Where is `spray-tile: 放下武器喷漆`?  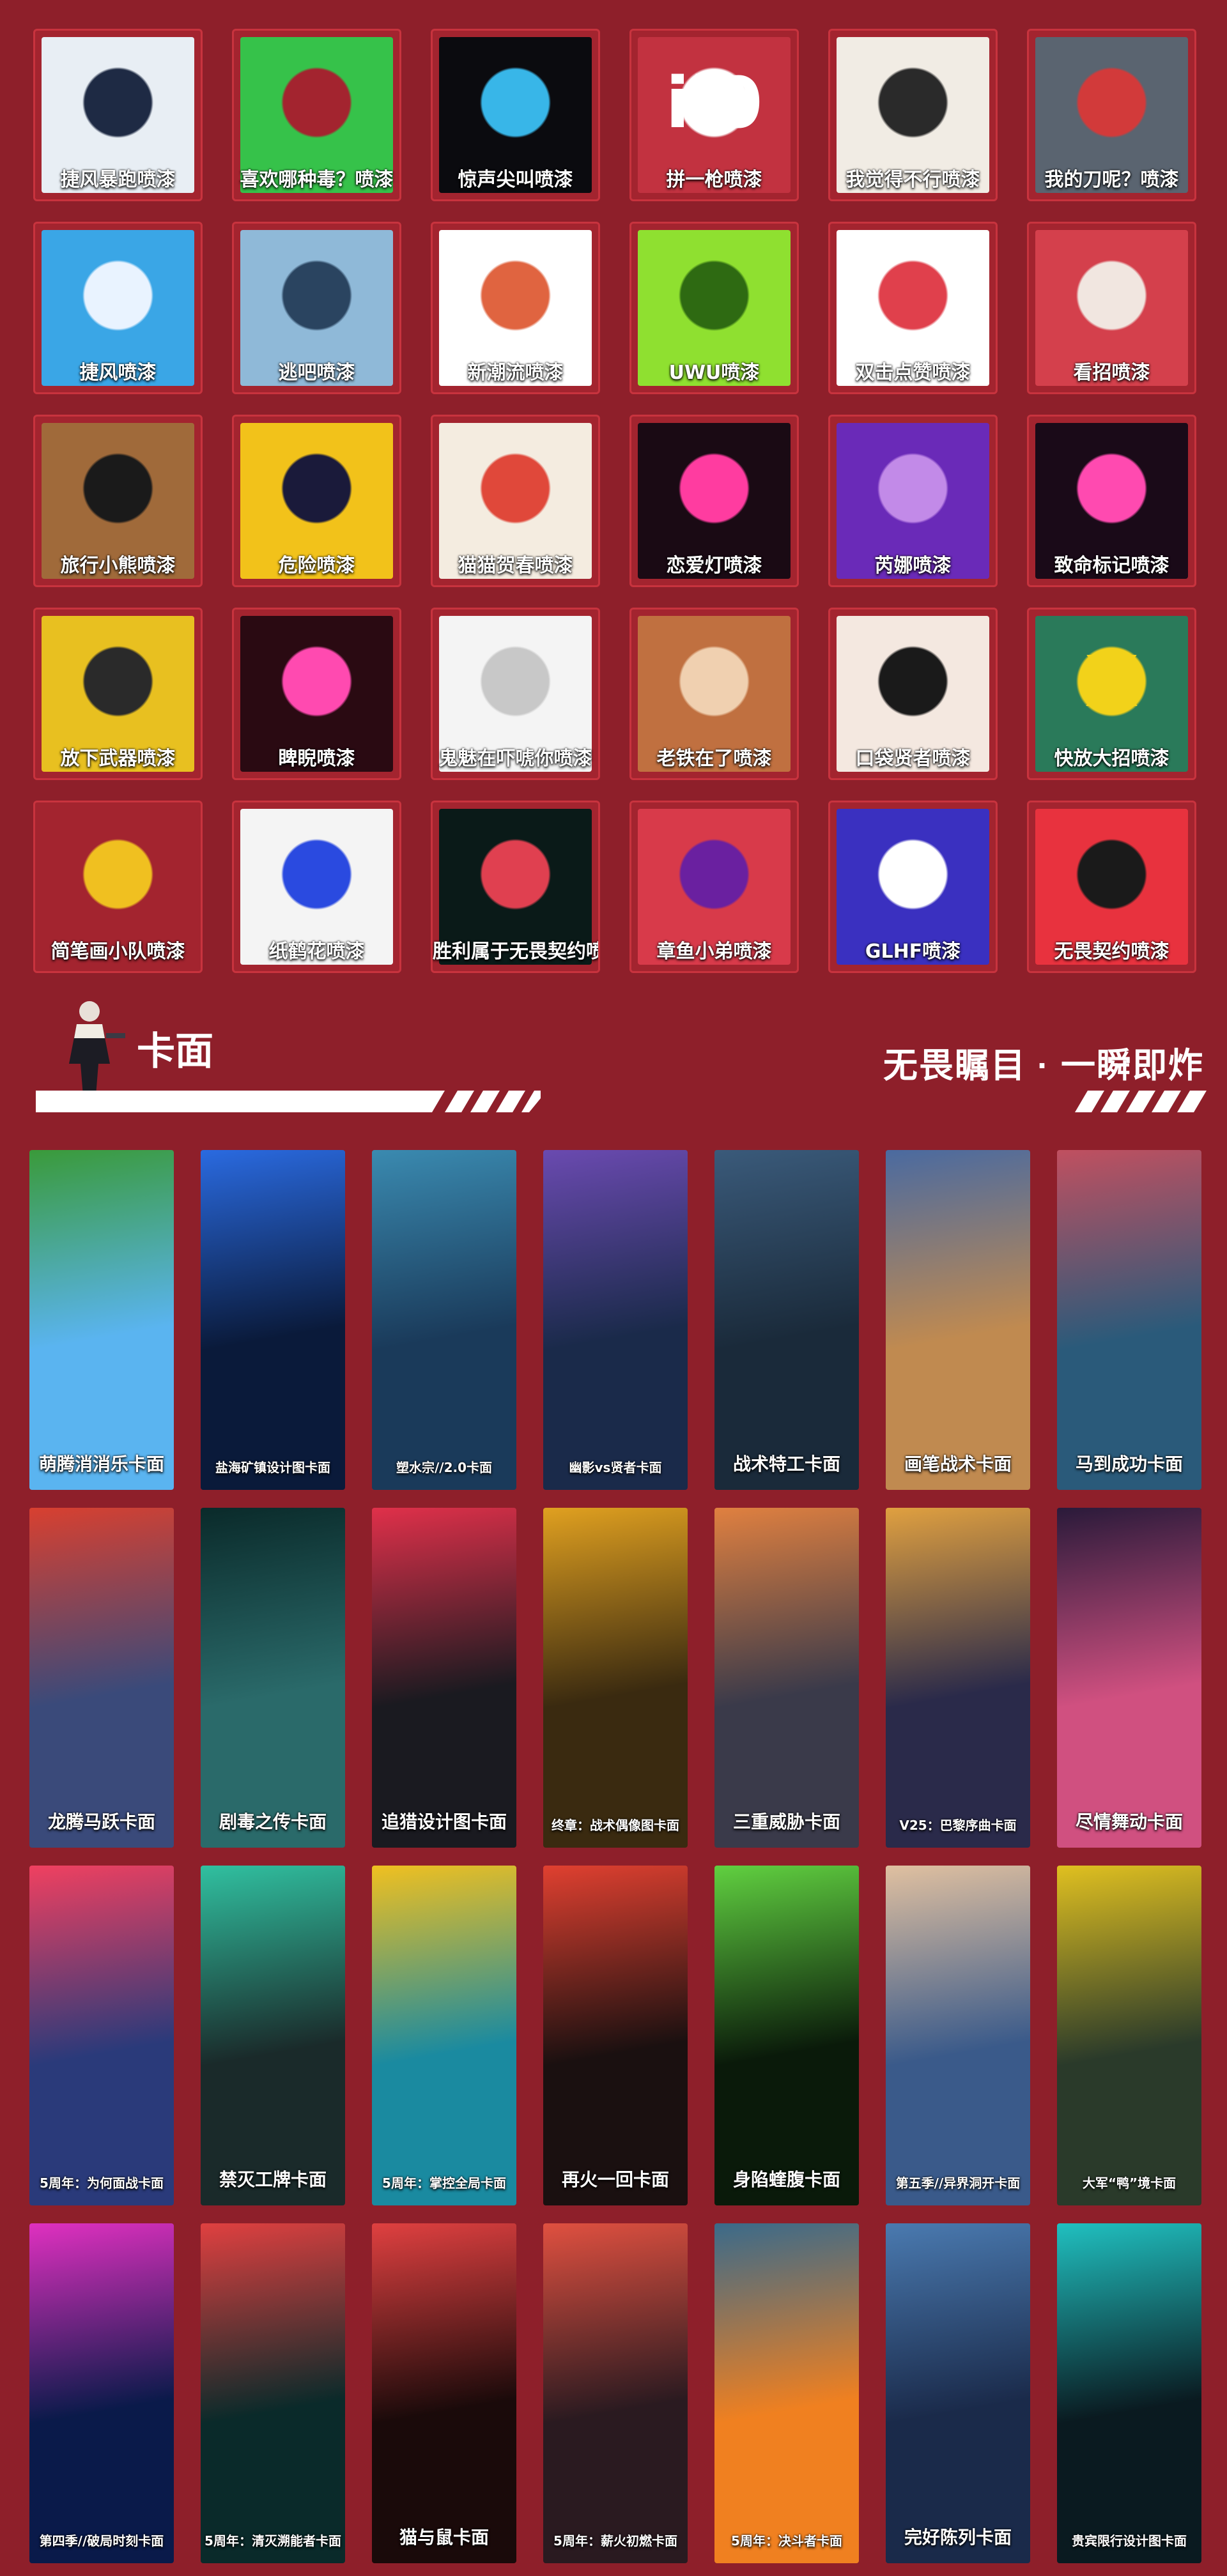
spray-tile: 放下武器喷漆 is located at coordinates (118, 694).